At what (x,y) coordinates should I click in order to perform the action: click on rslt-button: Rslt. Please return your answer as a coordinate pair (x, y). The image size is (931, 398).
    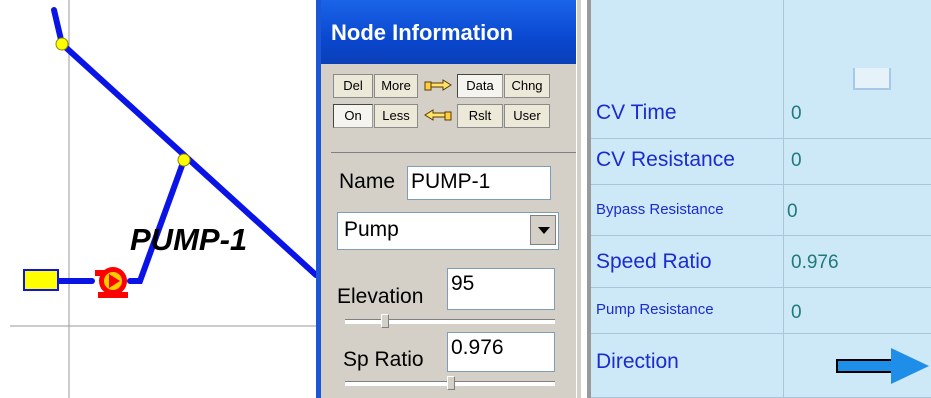
    Looking at the image, I should click on (480, 116).